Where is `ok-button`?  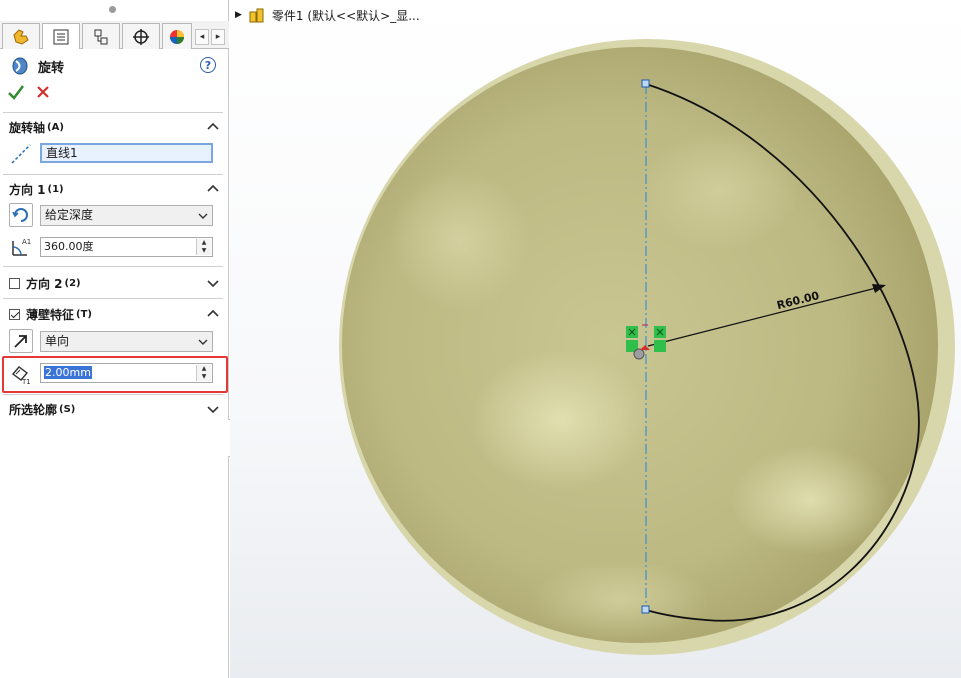 ok-button is located at coordinates (16, 92).